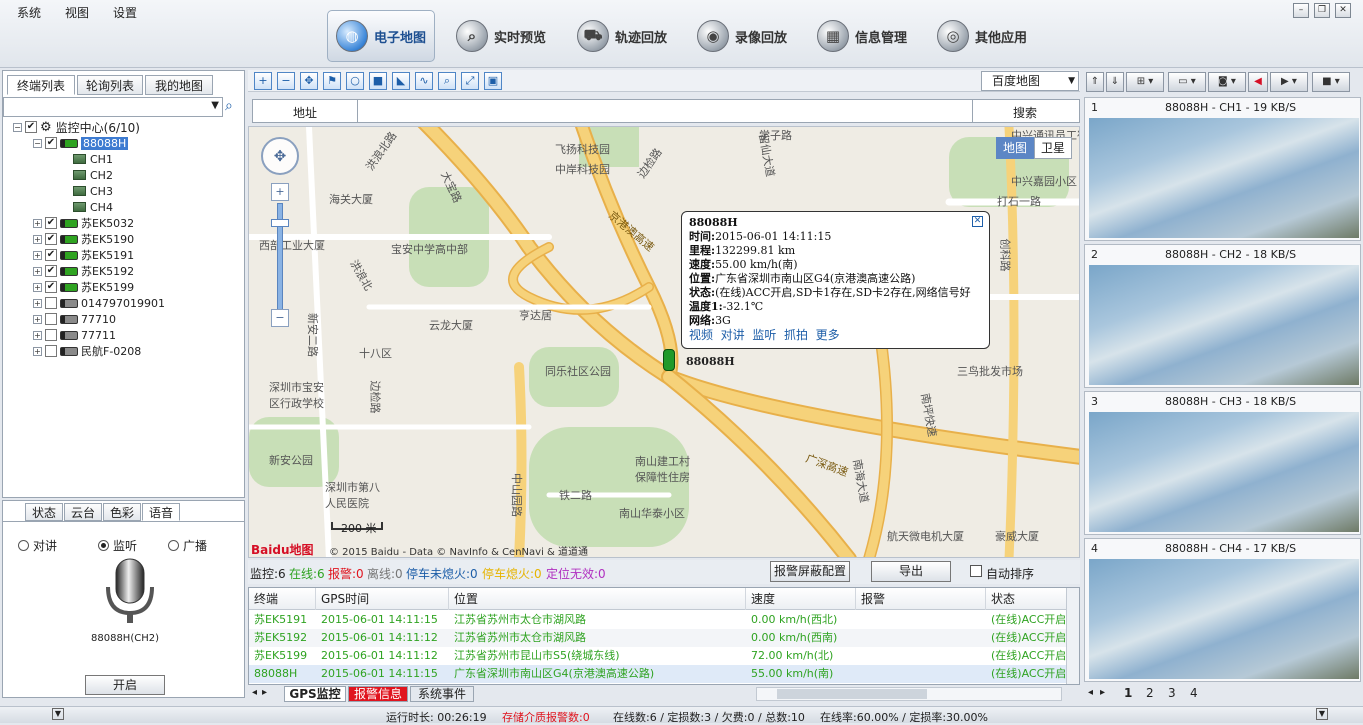  What do you see at coordinates (83, 223) in the screenshot?
I see `tree-vehicle: + ✔ 苏EK5032` at bounding box center [83, 223].